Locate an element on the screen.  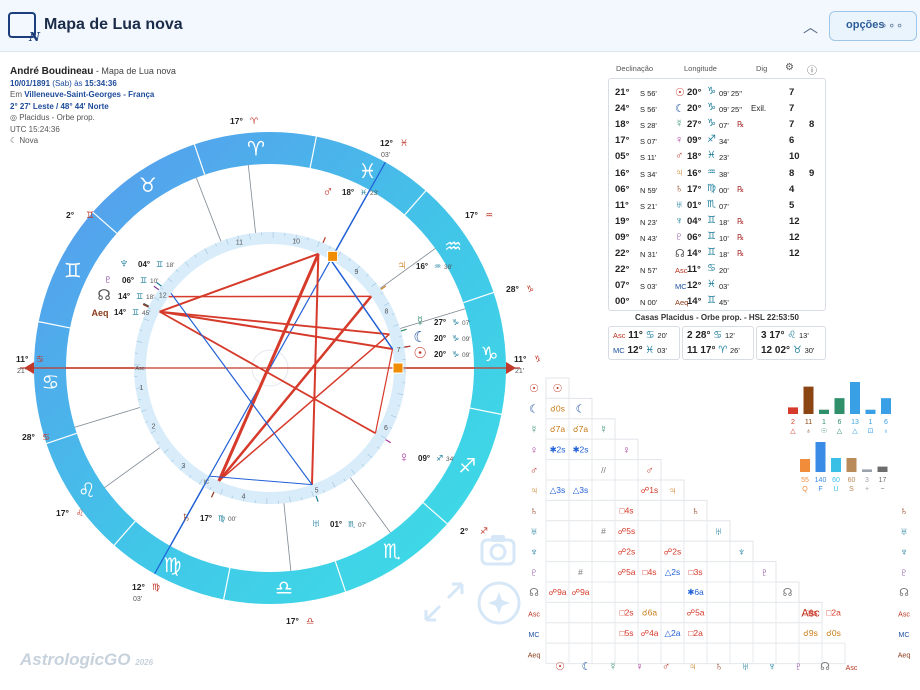
cell-gl: ☊ is located at coordinates (680, 254).